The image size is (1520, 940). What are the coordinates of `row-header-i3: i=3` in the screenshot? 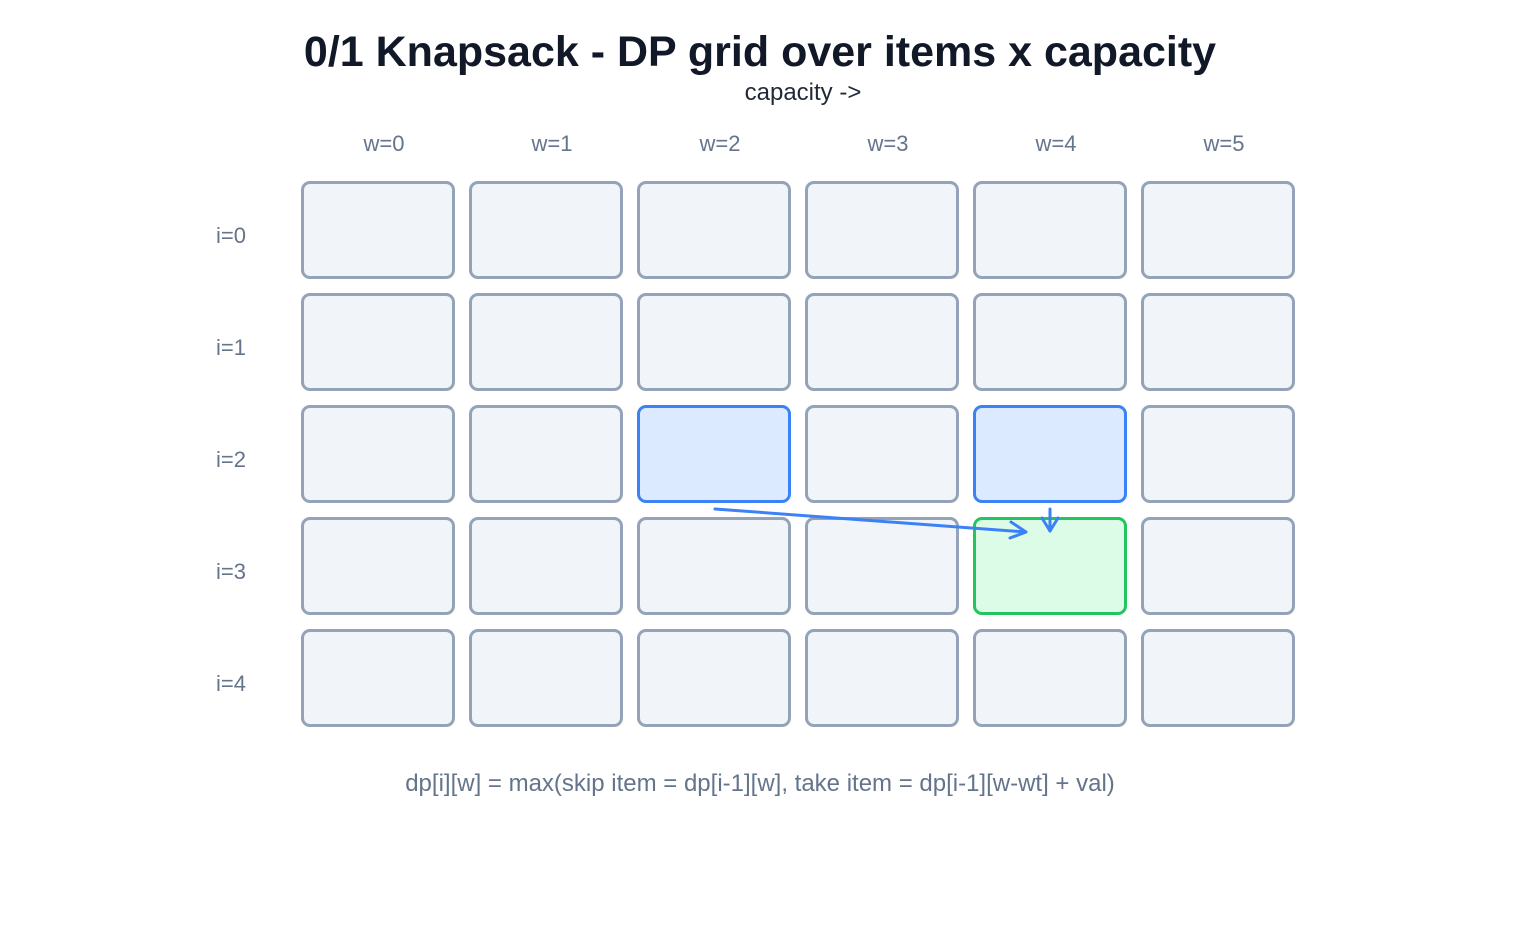 It's located at (231, 571).